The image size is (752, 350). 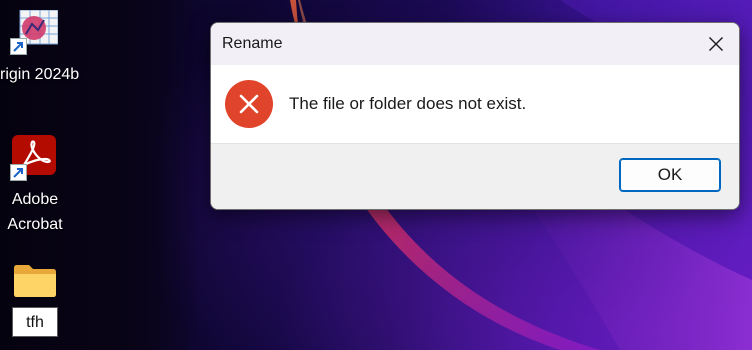 I want to click on error-icon, so click(x=249, y=104).